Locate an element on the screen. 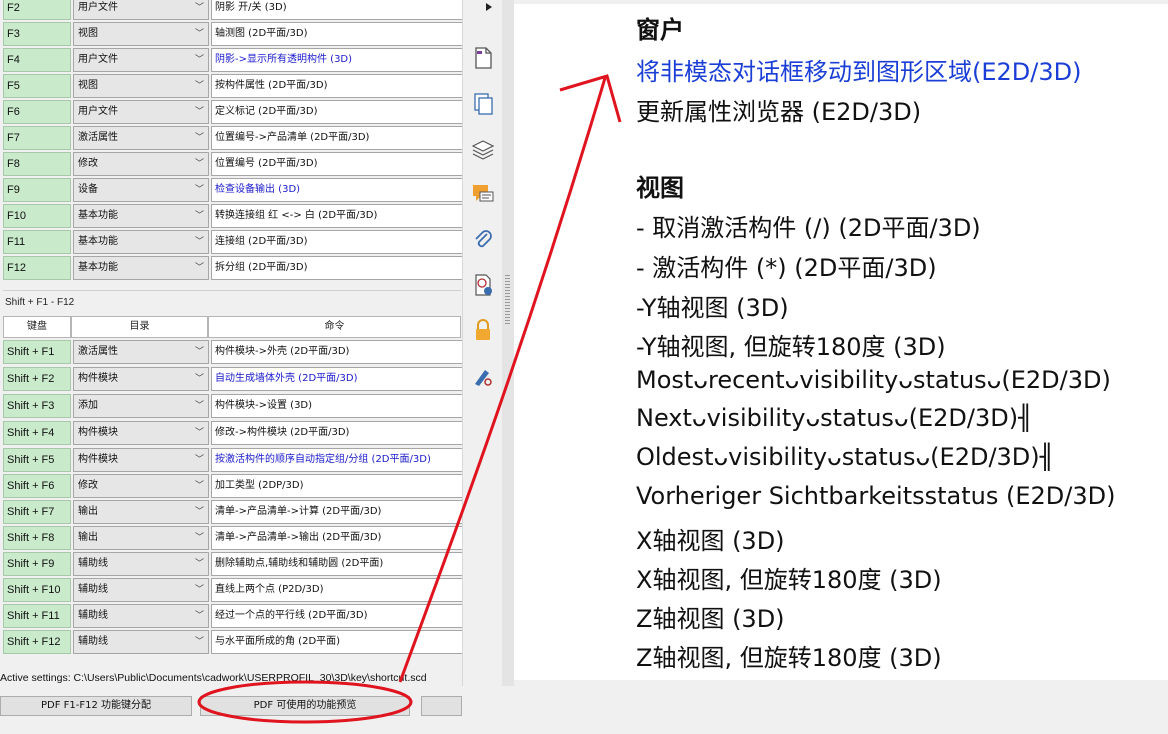 This screenshot has width=1168, height=734. lock-icon is located at coordinates (483, 330).